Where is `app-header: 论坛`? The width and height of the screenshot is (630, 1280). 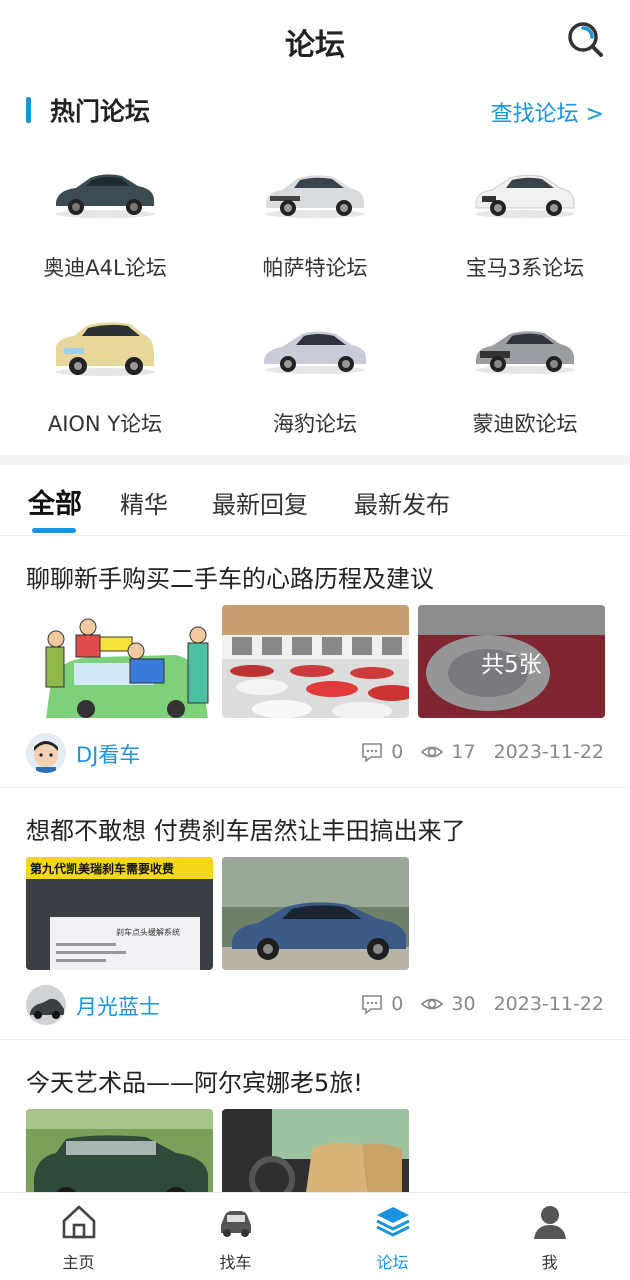
app-header: 论坛 is located at coordinates (315, 40).